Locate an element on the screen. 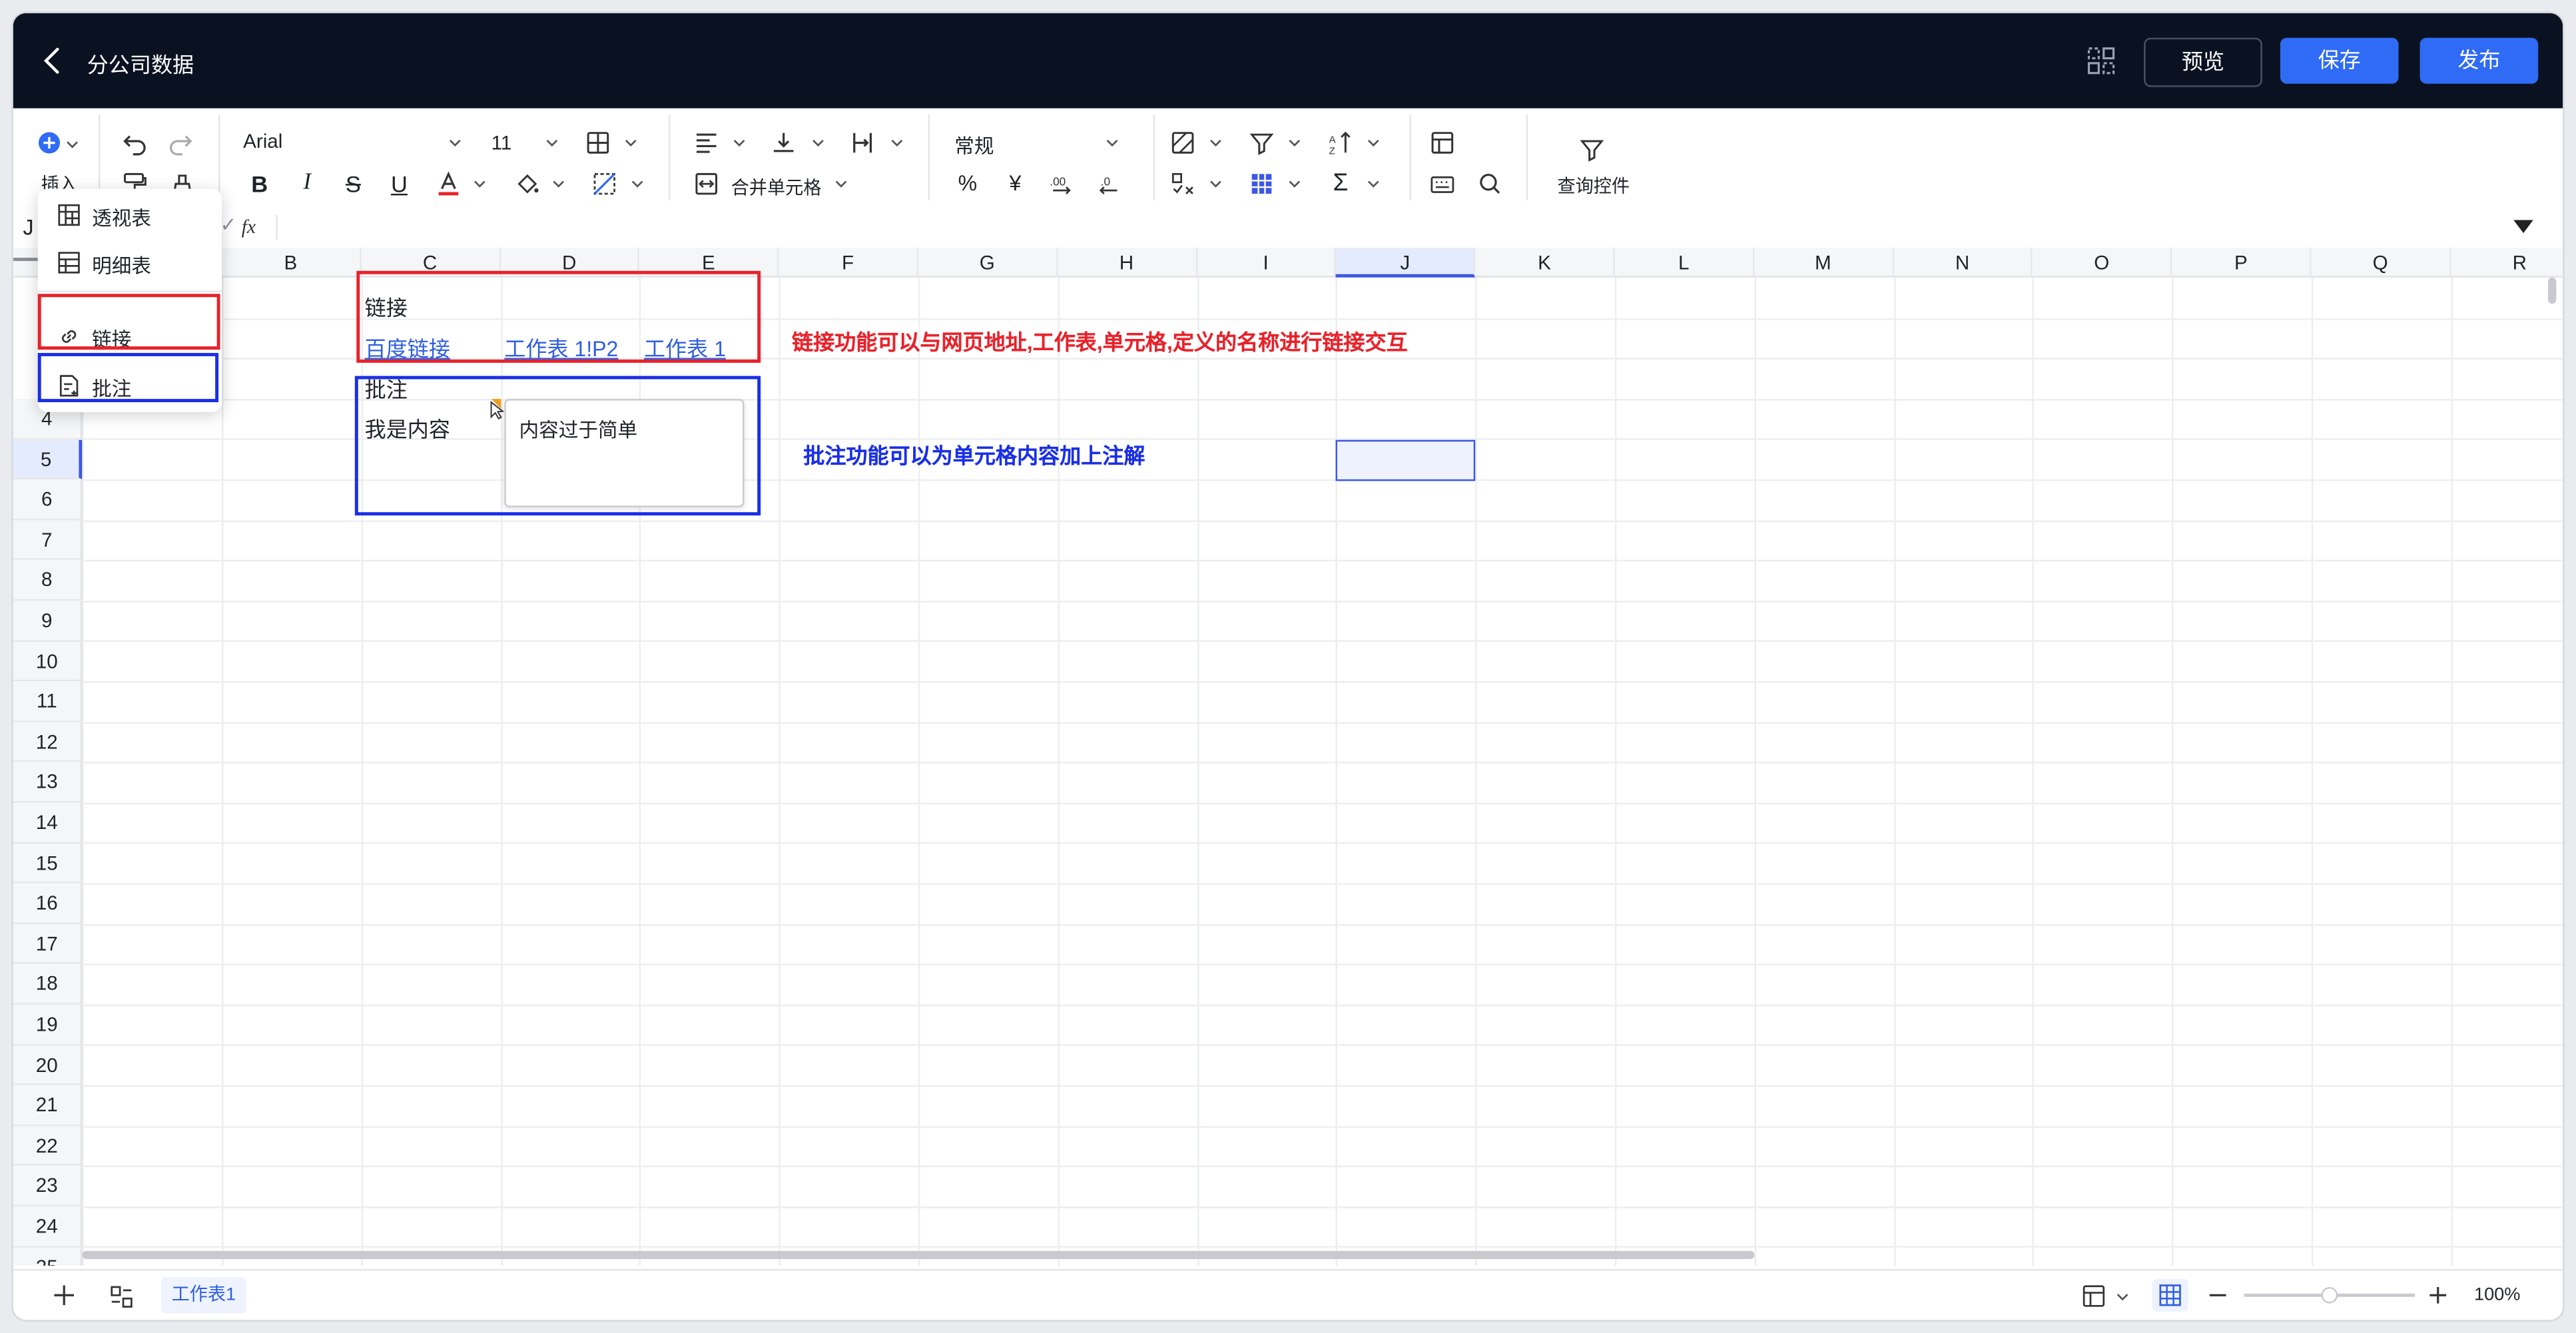 The height and width of the screenshot is (1333, 2576). underline-icon: U is located at coordinates (399, 183).